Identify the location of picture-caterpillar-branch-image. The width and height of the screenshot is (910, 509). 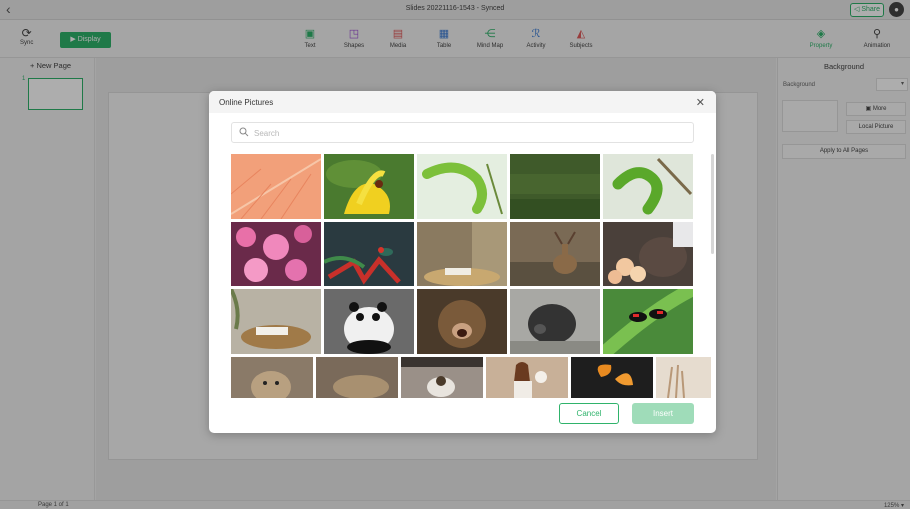
(648, 186).